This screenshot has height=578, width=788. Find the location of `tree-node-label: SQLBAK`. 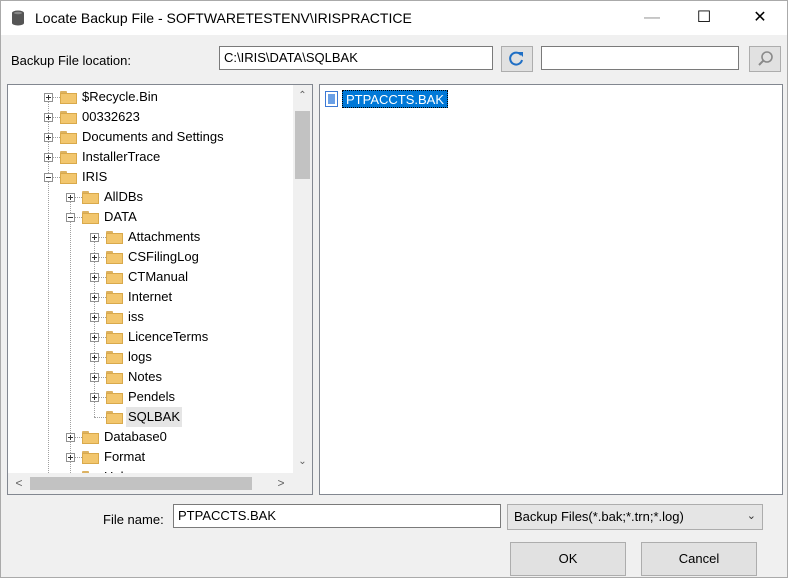

tree-node-label: SQLBAK is located at coordinates (154, 417).